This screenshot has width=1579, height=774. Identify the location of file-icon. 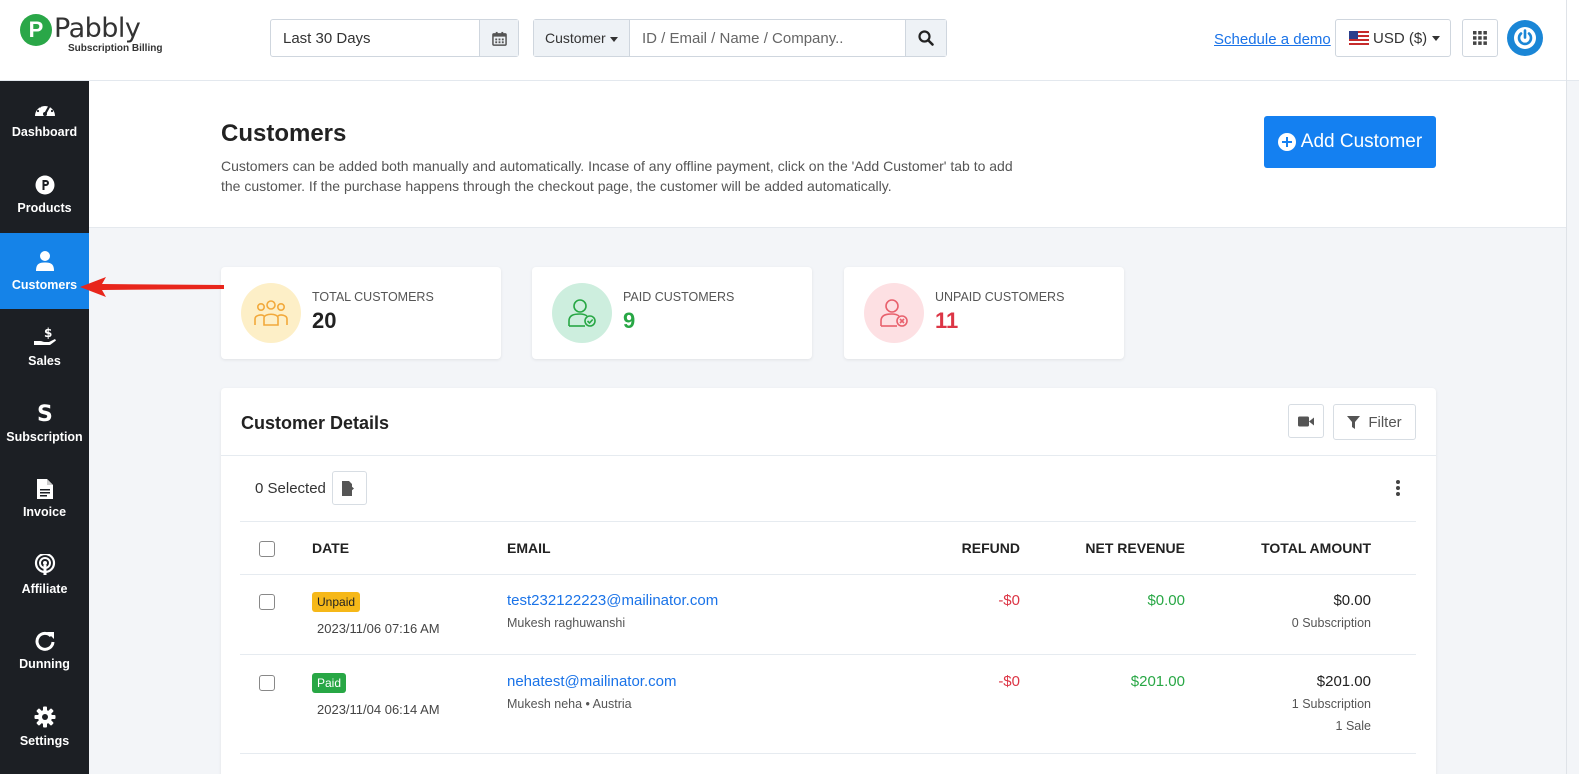
(44, 489).